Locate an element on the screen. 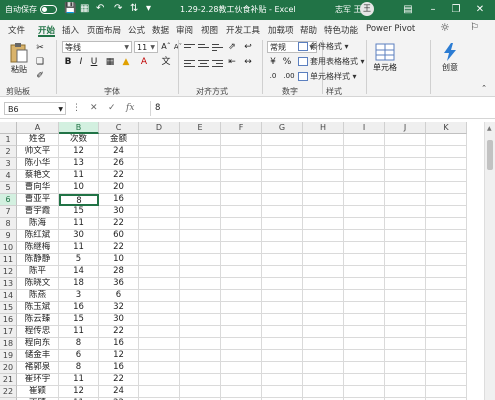  active-cell: 8 is located at coordinates (79, 200).